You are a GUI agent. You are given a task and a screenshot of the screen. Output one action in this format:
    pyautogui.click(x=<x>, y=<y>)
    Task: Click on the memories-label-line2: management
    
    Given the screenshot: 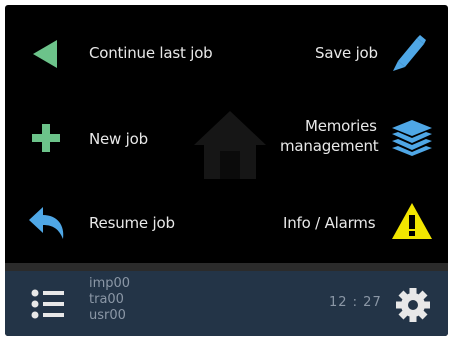 What is the action you would take?
    pyautogui.click(x=329, y=146)
    